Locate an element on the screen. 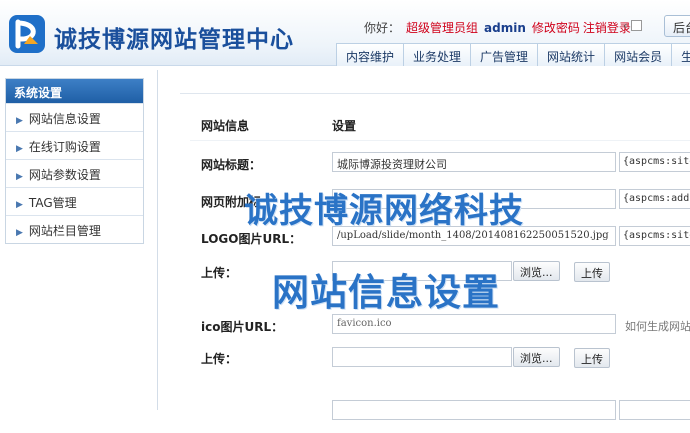 This screenshot has height=433, width=690. sidebar-item-label: 网站参数设置 is located at coordinates (64, 175).